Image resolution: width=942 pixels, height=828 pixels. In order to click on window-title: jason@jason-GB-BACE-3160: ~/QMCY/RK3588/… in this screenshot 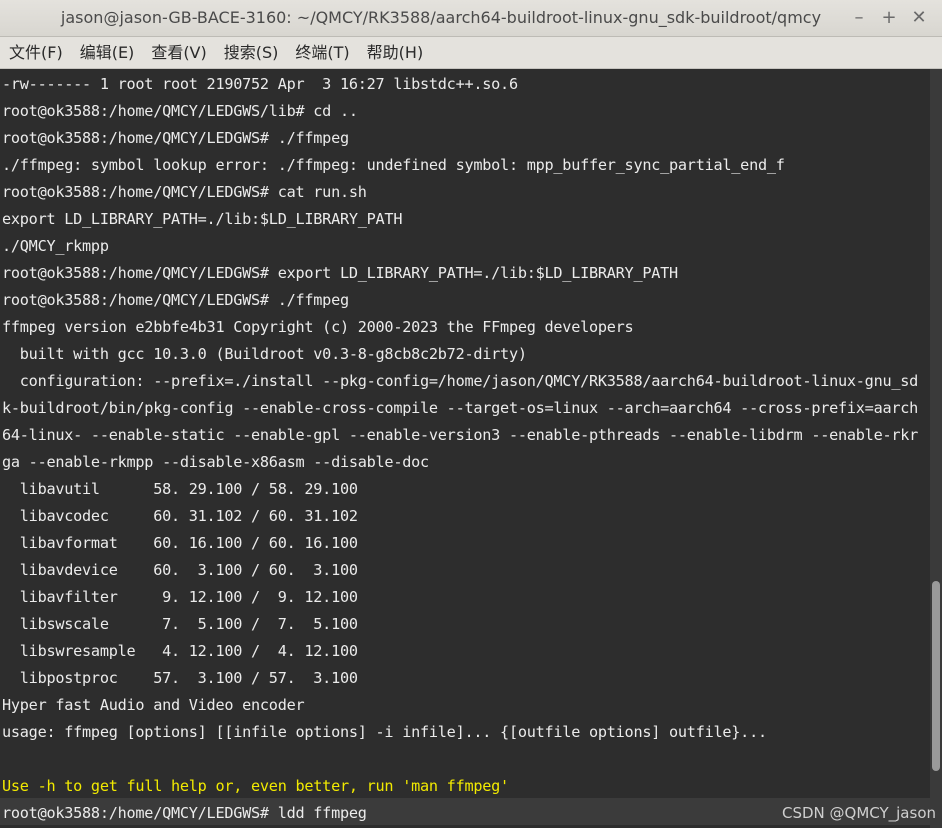, I will do `click(441, 17)`.